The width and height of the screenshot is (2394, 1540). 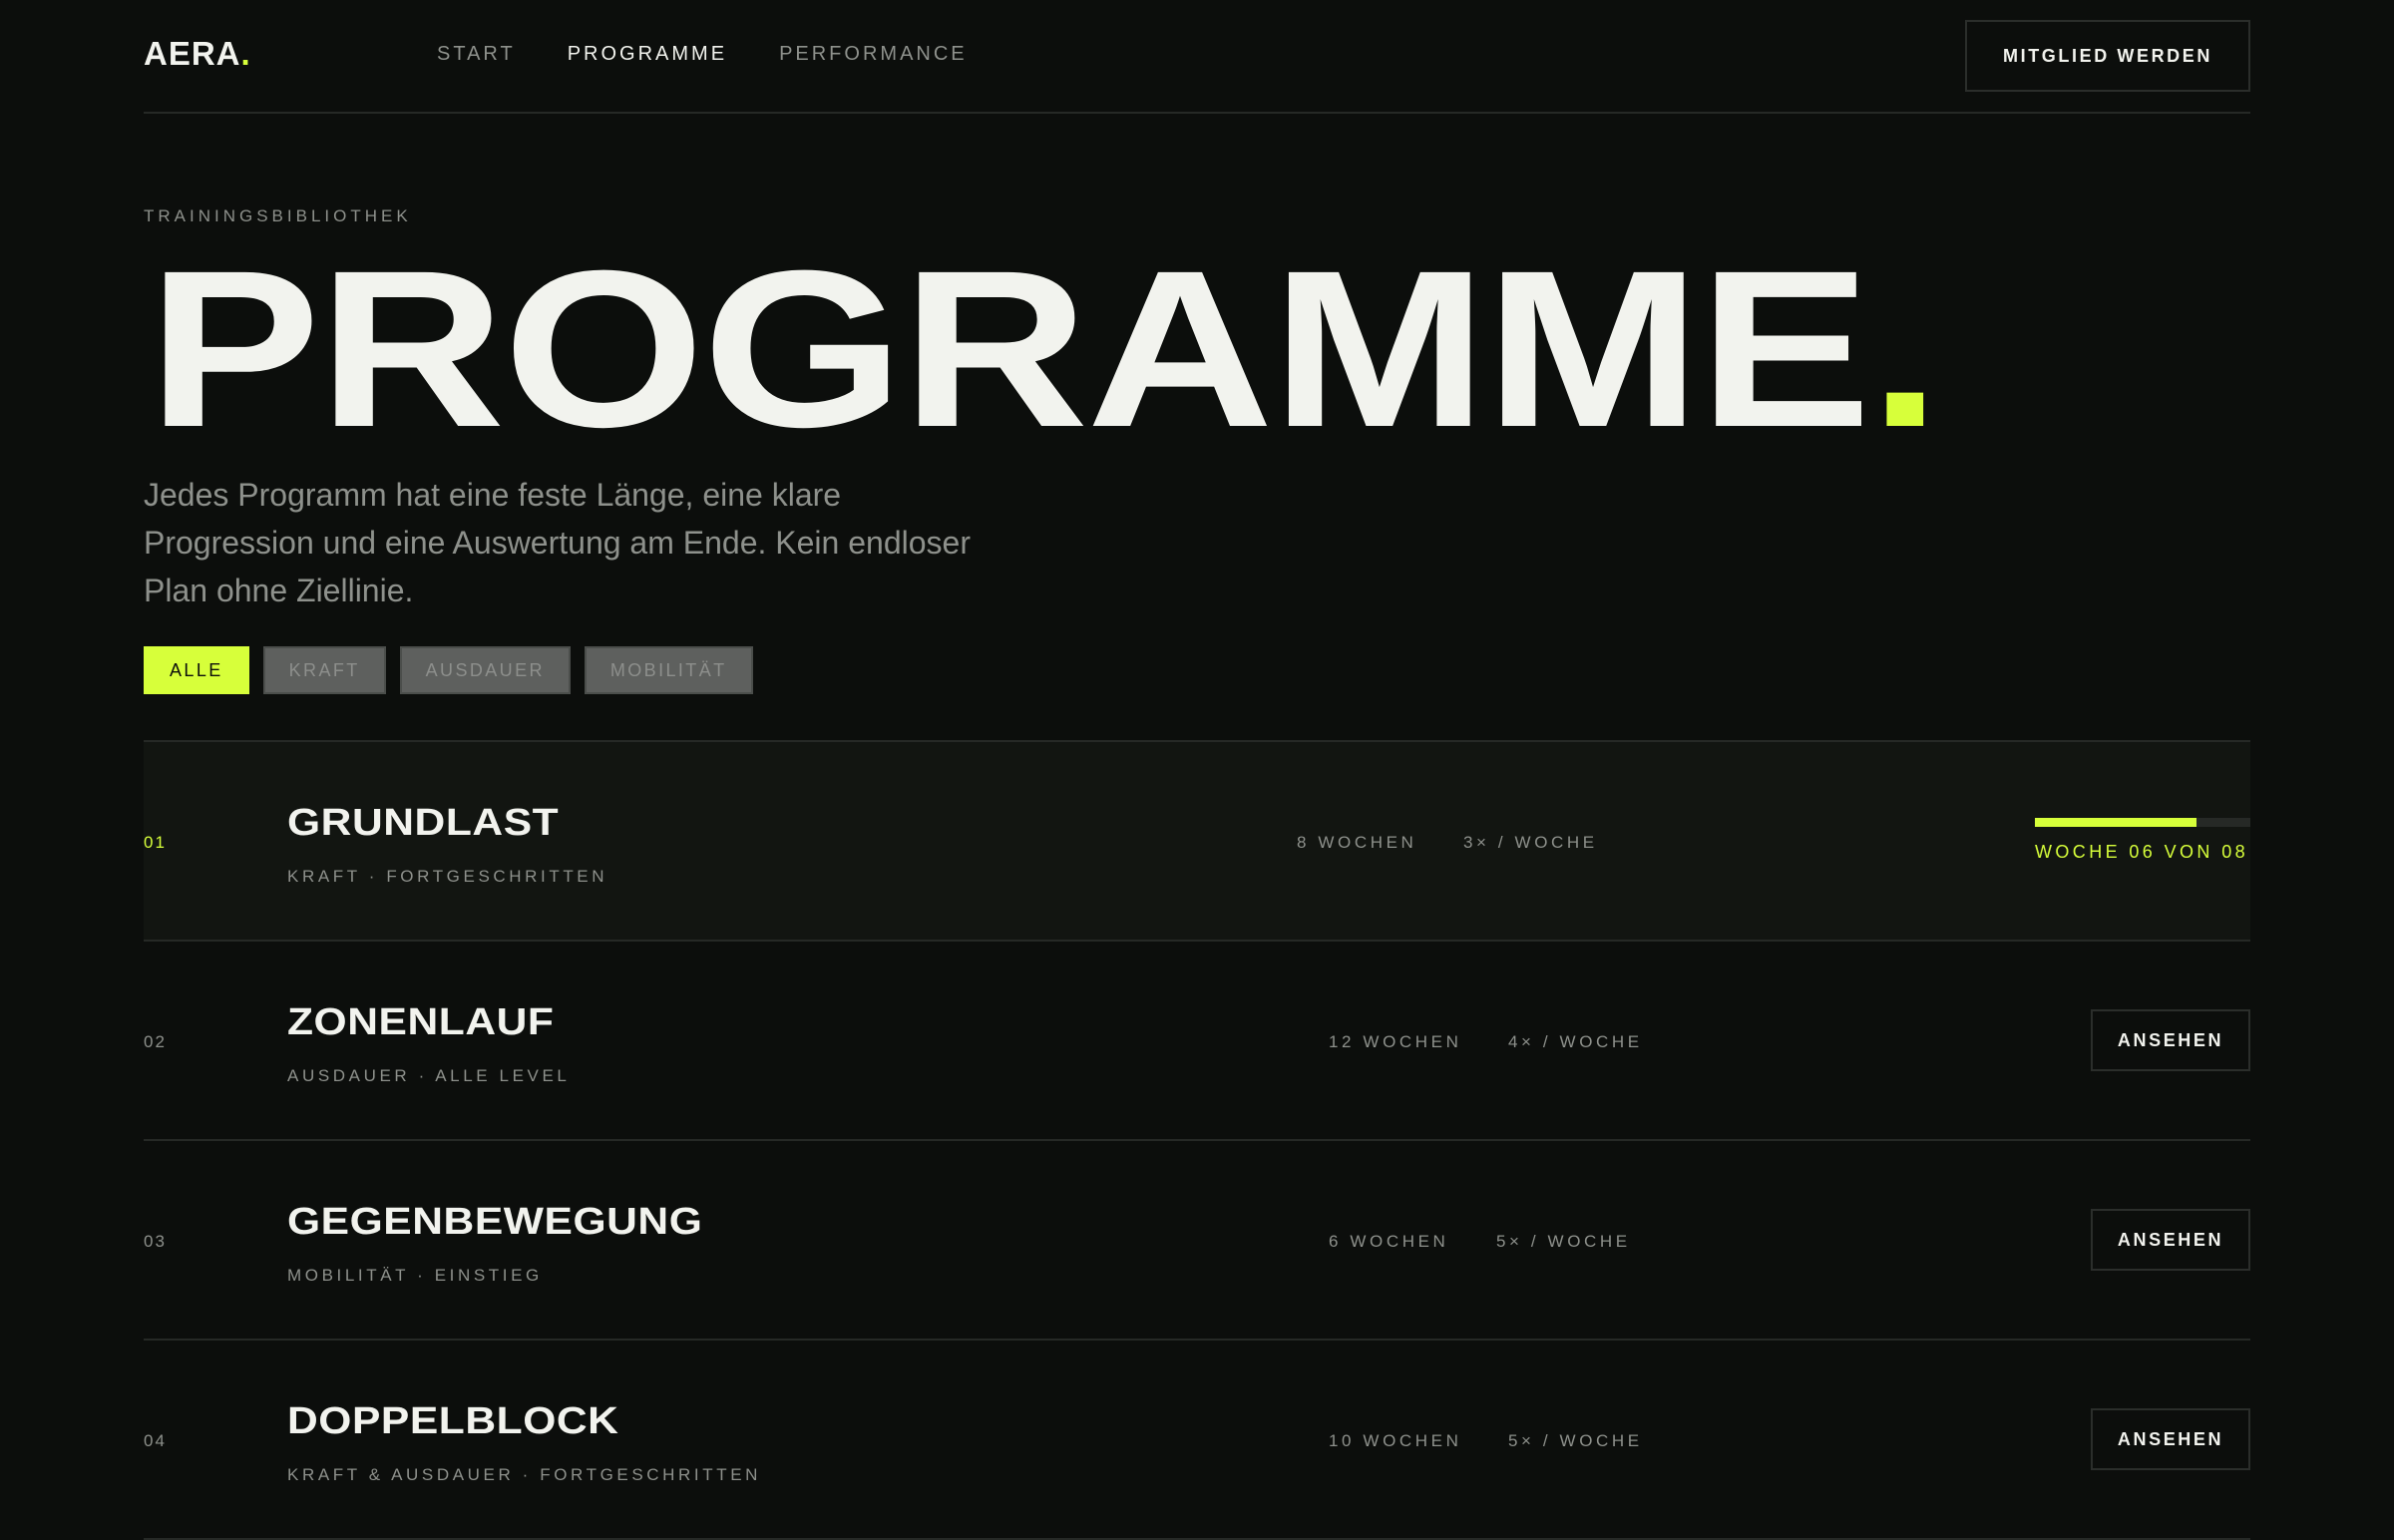 I want to click on filter-chip-alle: ALLE, so click(x=196, y=670).